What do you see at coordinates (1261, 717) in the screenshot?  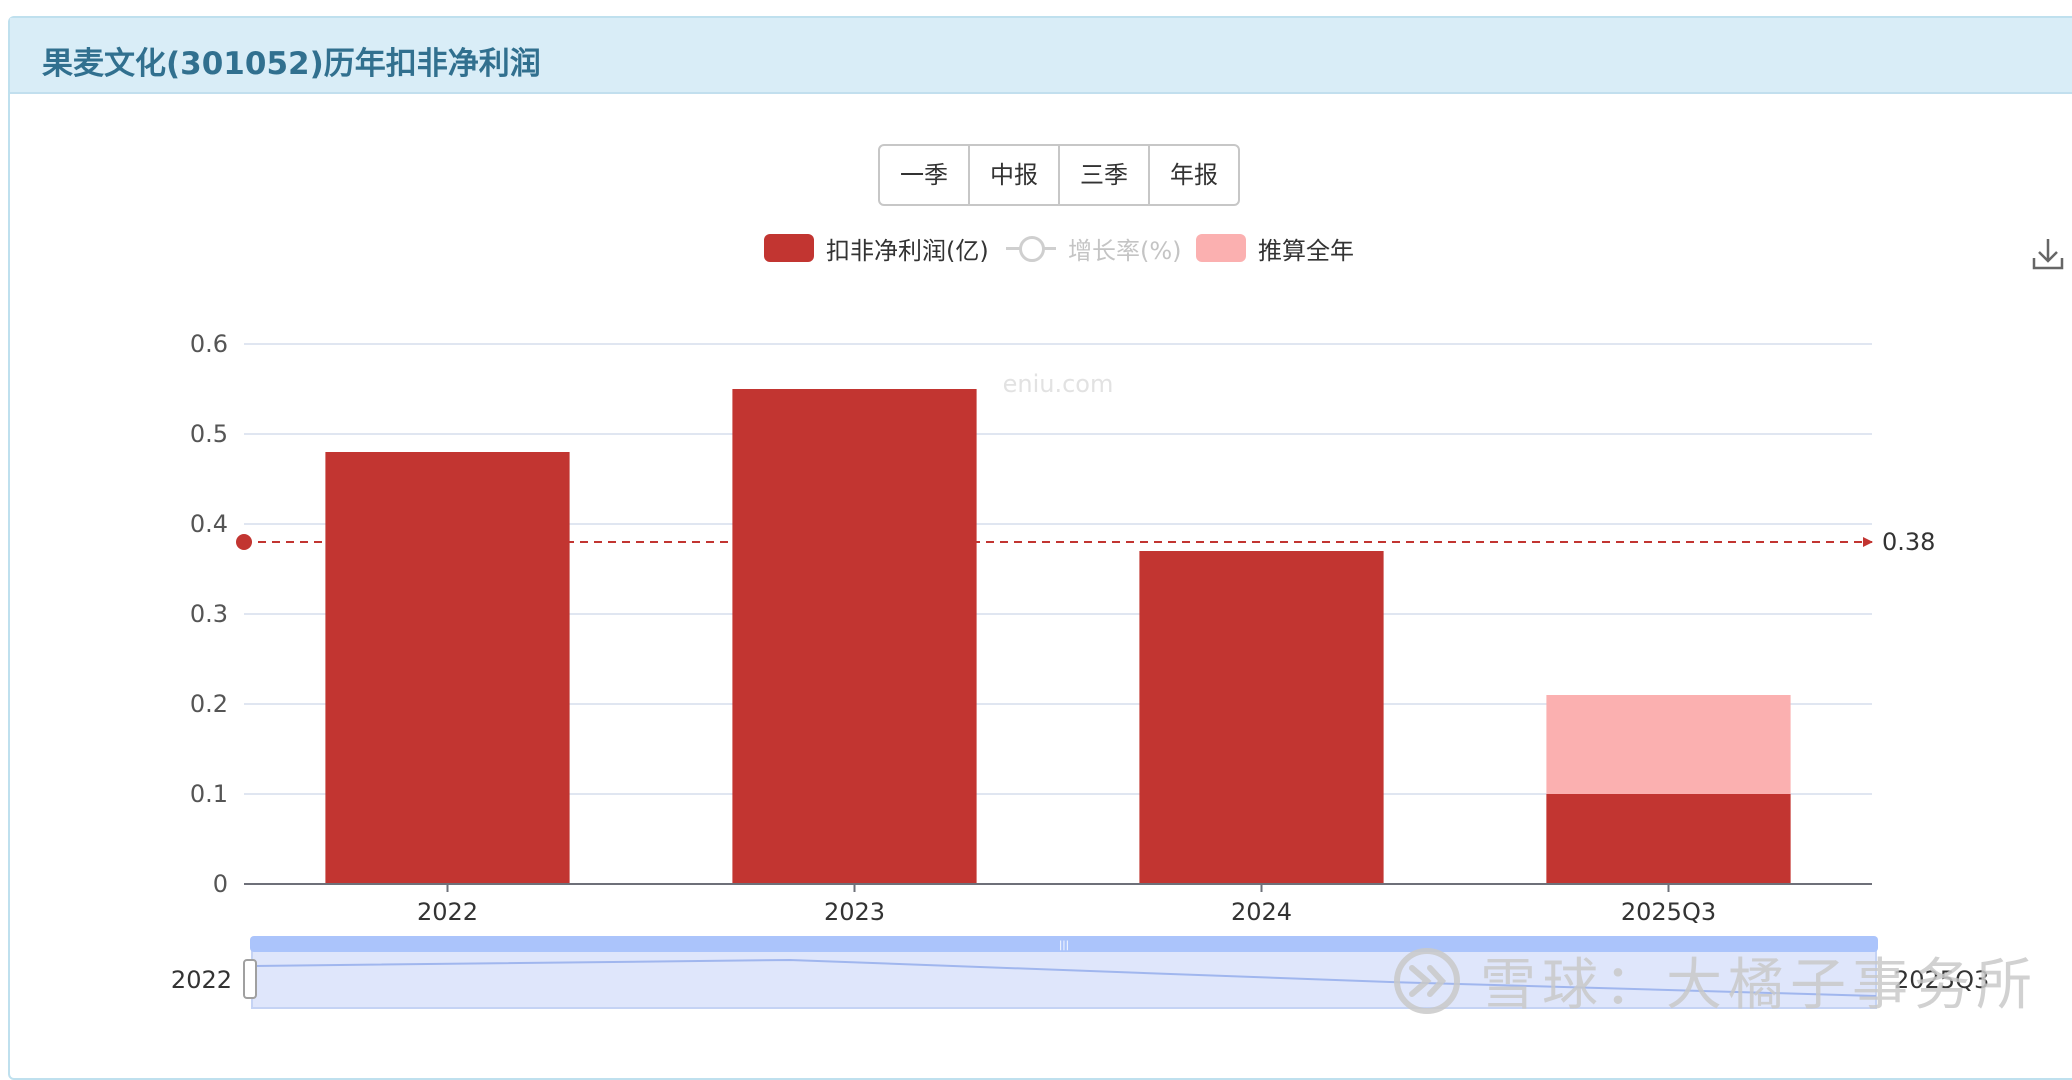 I see `bar-profit-2024` at bounding box center [1261, 717].